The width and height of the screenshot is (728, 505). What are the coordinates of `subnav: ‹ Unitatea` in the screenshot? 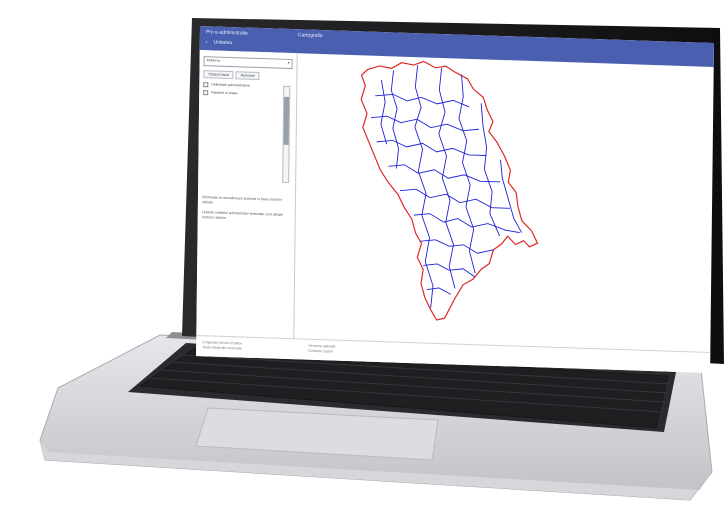 It's located at (219, 42).